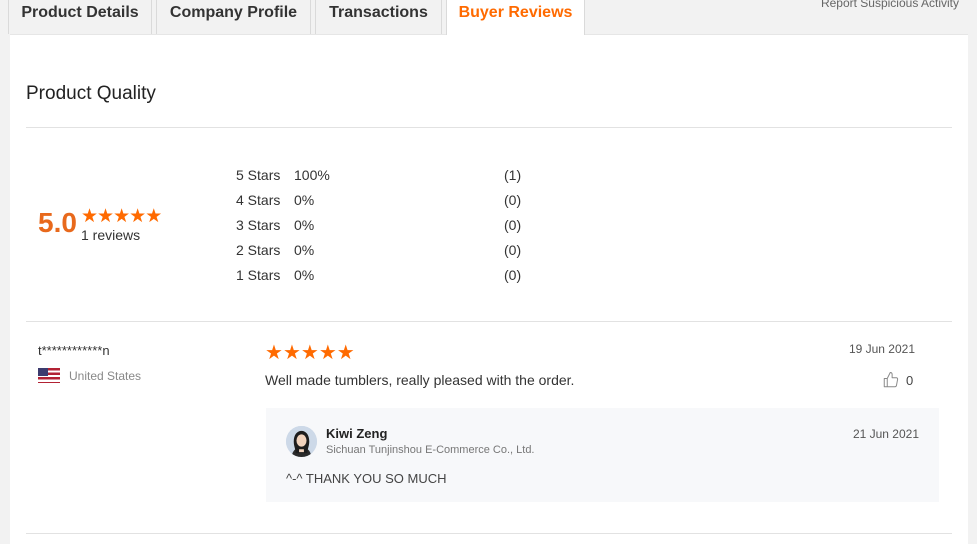  I want to click on rating-label: 5 Stars, so click(258, 175).